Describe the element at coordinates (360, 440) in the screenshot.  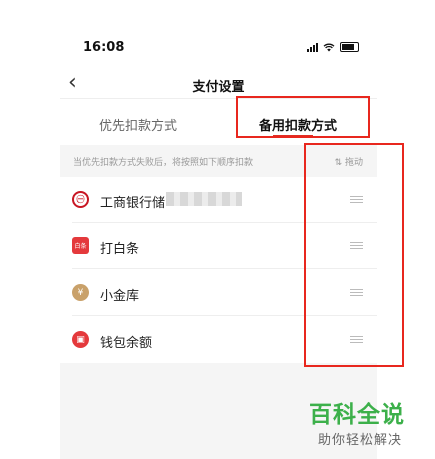
I see `watermark-subtitle: 助你轻松解决` at that location.